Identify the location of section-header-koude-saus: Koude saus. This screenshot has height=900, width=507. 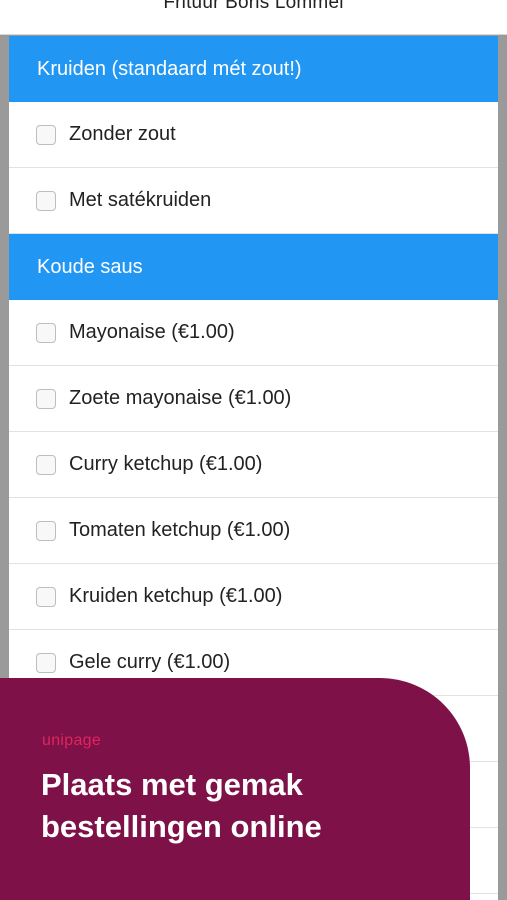
(253, 267).